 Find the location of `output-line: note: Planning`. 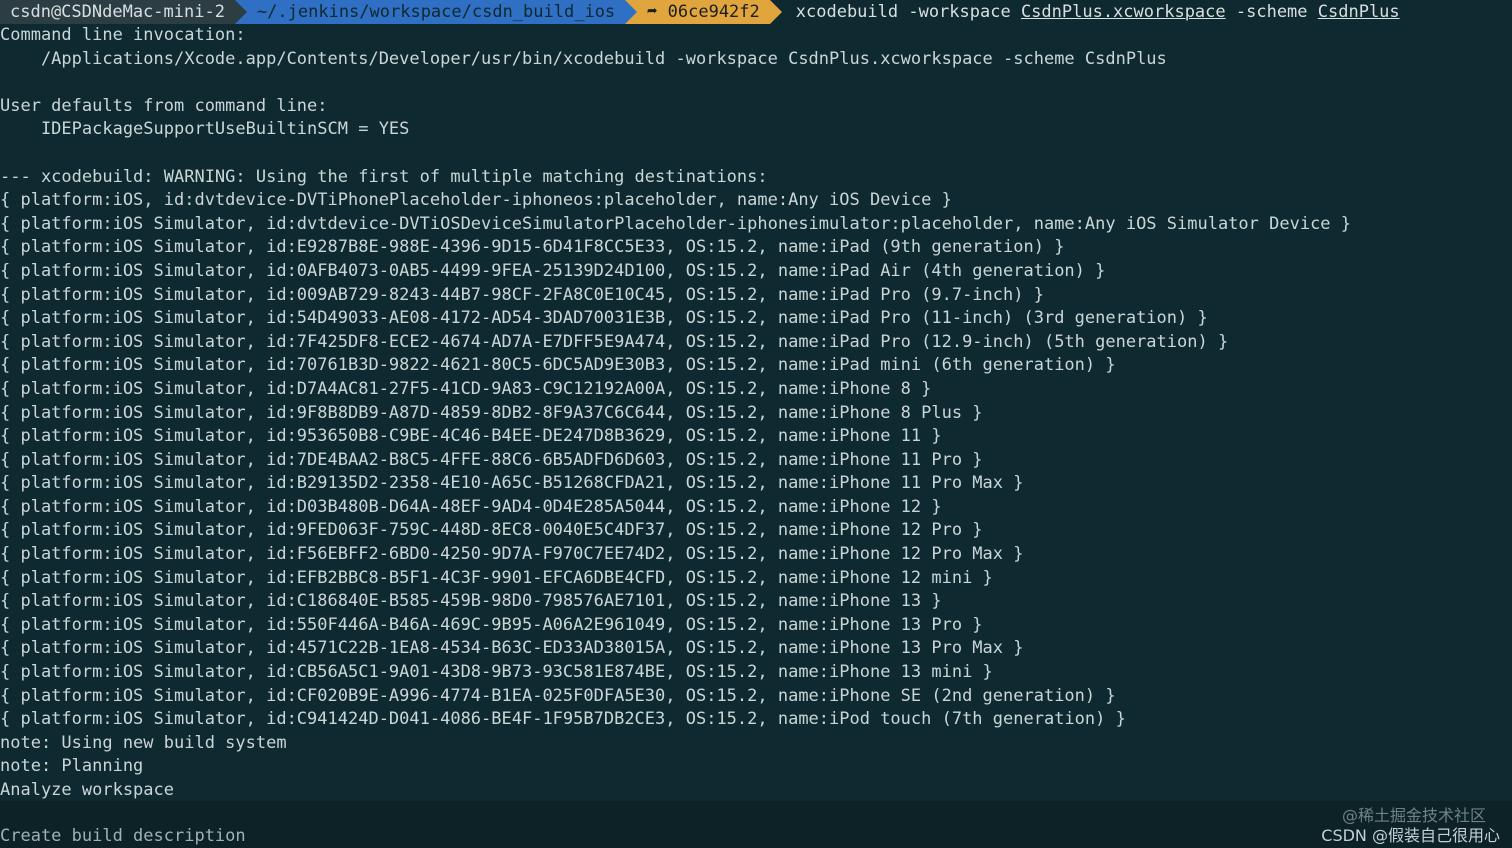

output-line: note: Planning is located at coordinates (72, 766).